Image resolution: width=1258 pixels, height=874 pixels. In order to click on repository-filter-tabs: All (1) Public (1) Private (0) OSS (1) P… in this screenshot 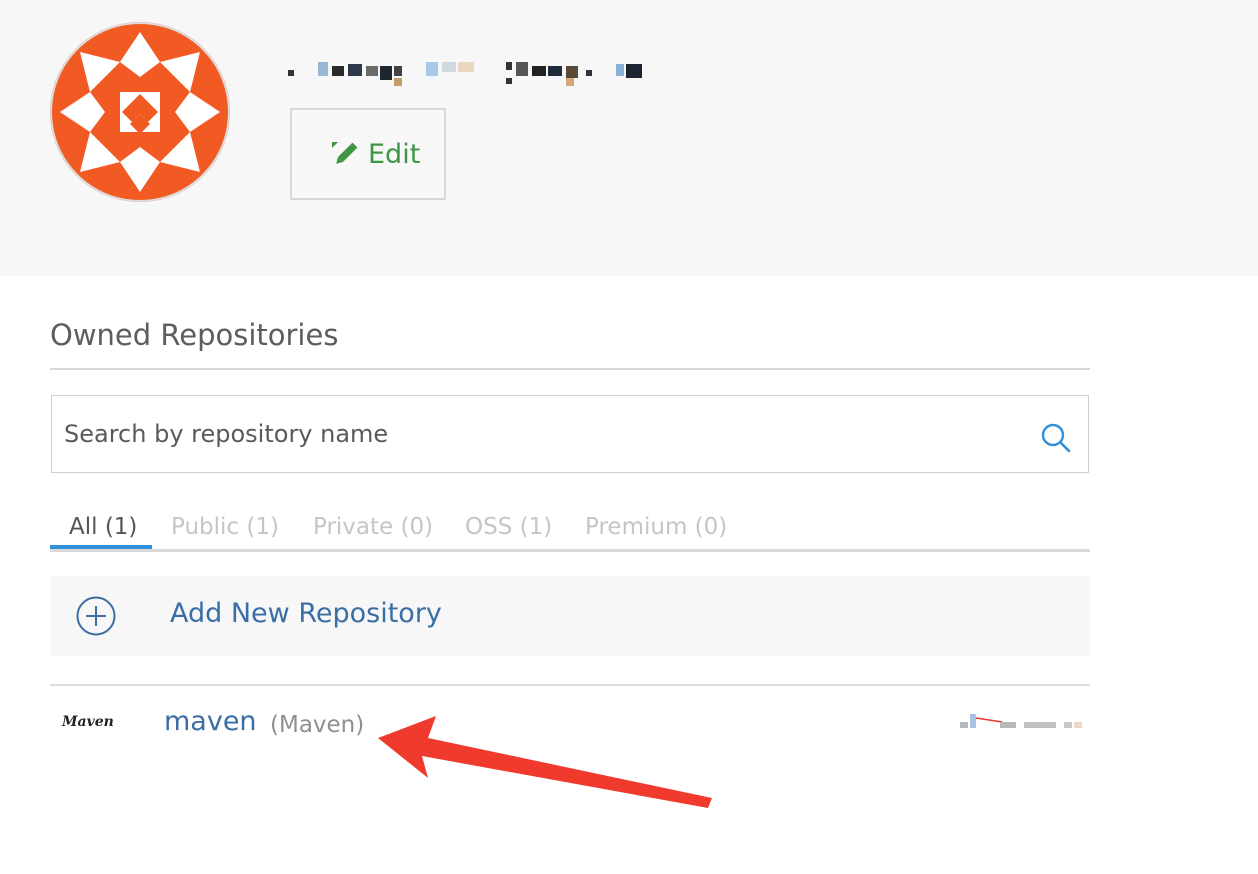, I will do `click(570, 531)`.